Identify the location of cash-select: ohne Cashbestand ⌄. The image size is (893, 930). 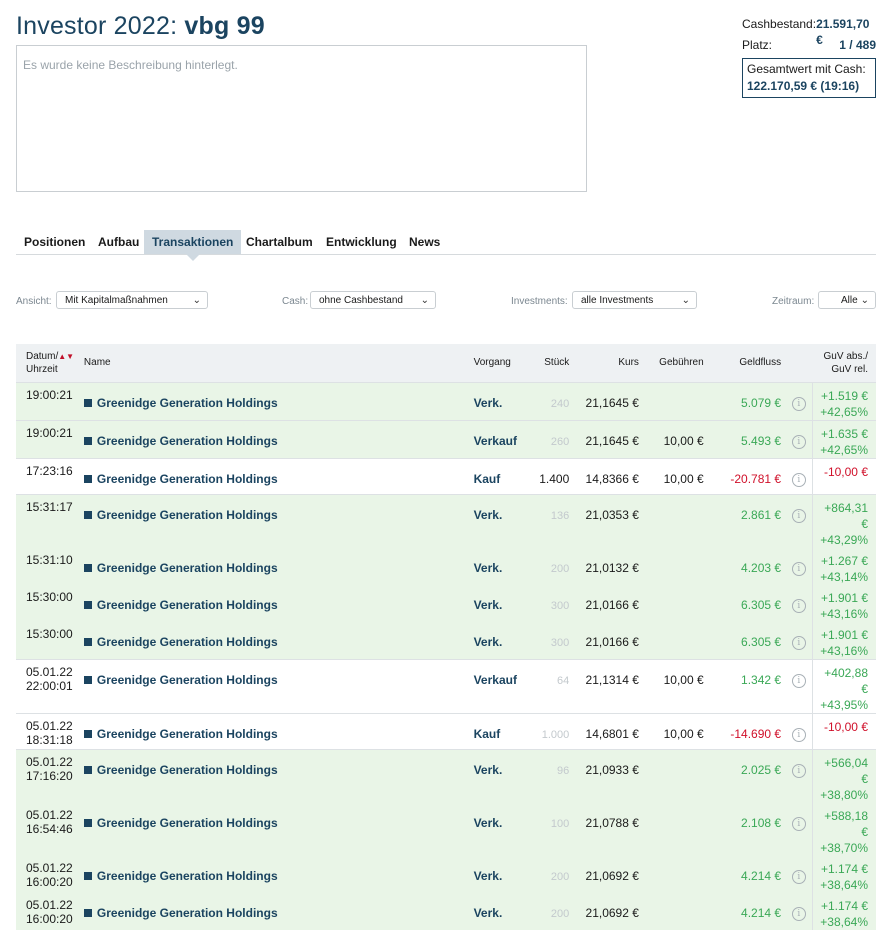
(373, 300).